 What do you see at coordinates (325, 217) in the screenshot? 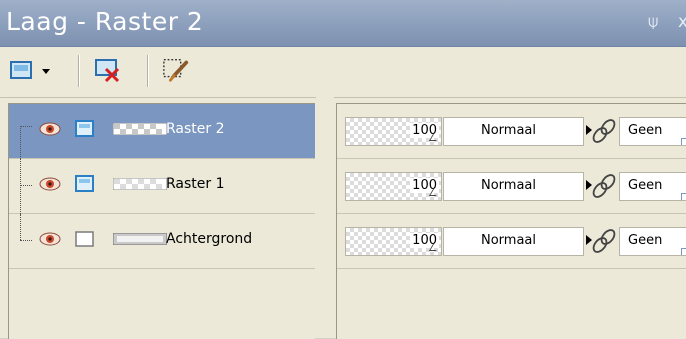
I see `panel-splitter` at bounding box center [325, 217].